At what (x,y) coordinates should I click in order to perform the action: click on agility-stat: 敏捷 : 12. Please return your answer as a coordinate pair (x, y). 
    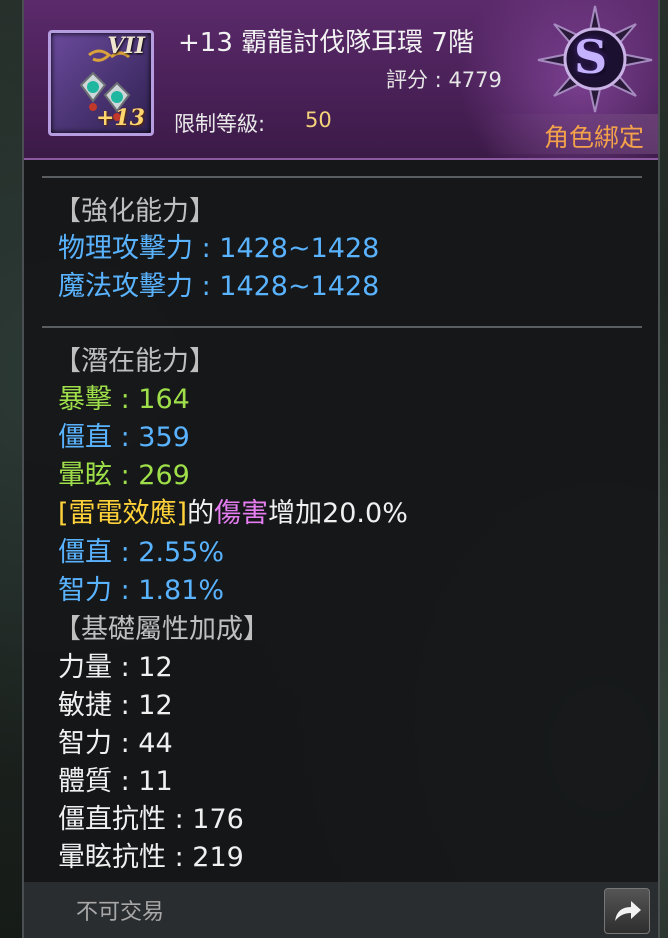
    Looking at the image, I should click on (115, 705).